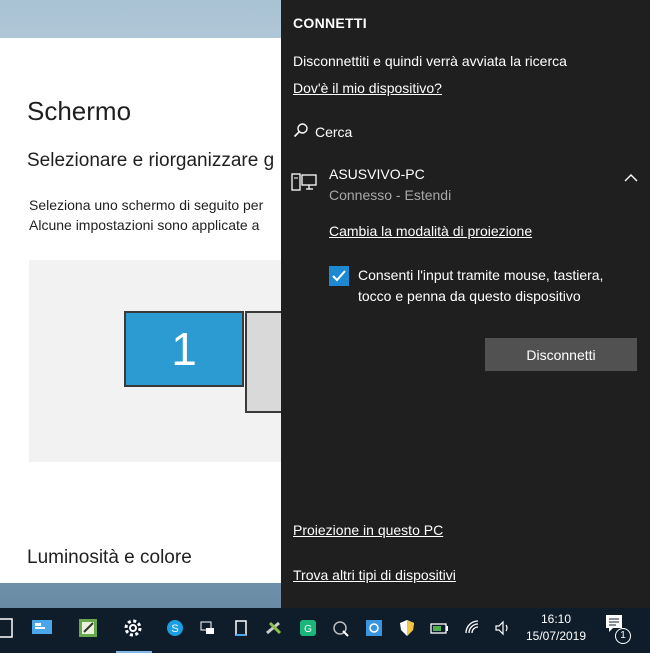 This screenshot has height=653, width=650. Describe the element at coordinates (151, 160) in the screenshot. I see `section-heading: Selezionare e riorganizzare g` at that location.